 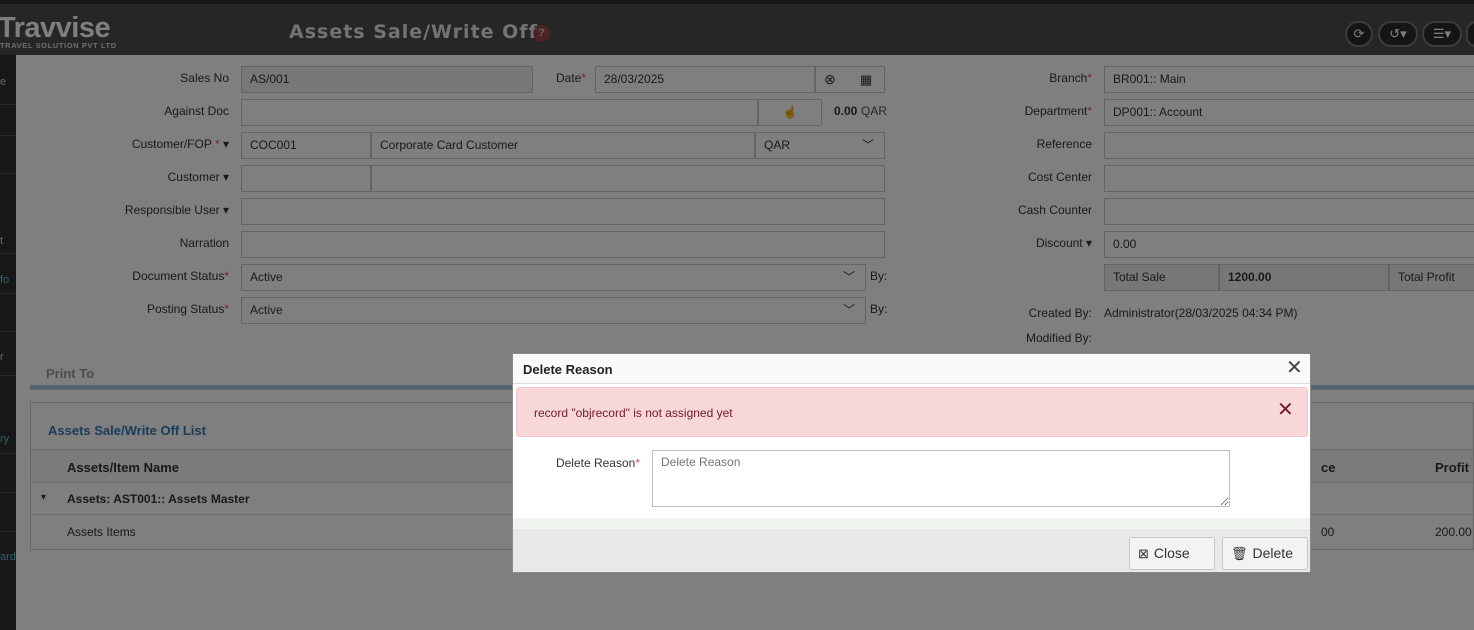 I want to click on close-box-icon: ⊠, so click(x=1143, y=553).